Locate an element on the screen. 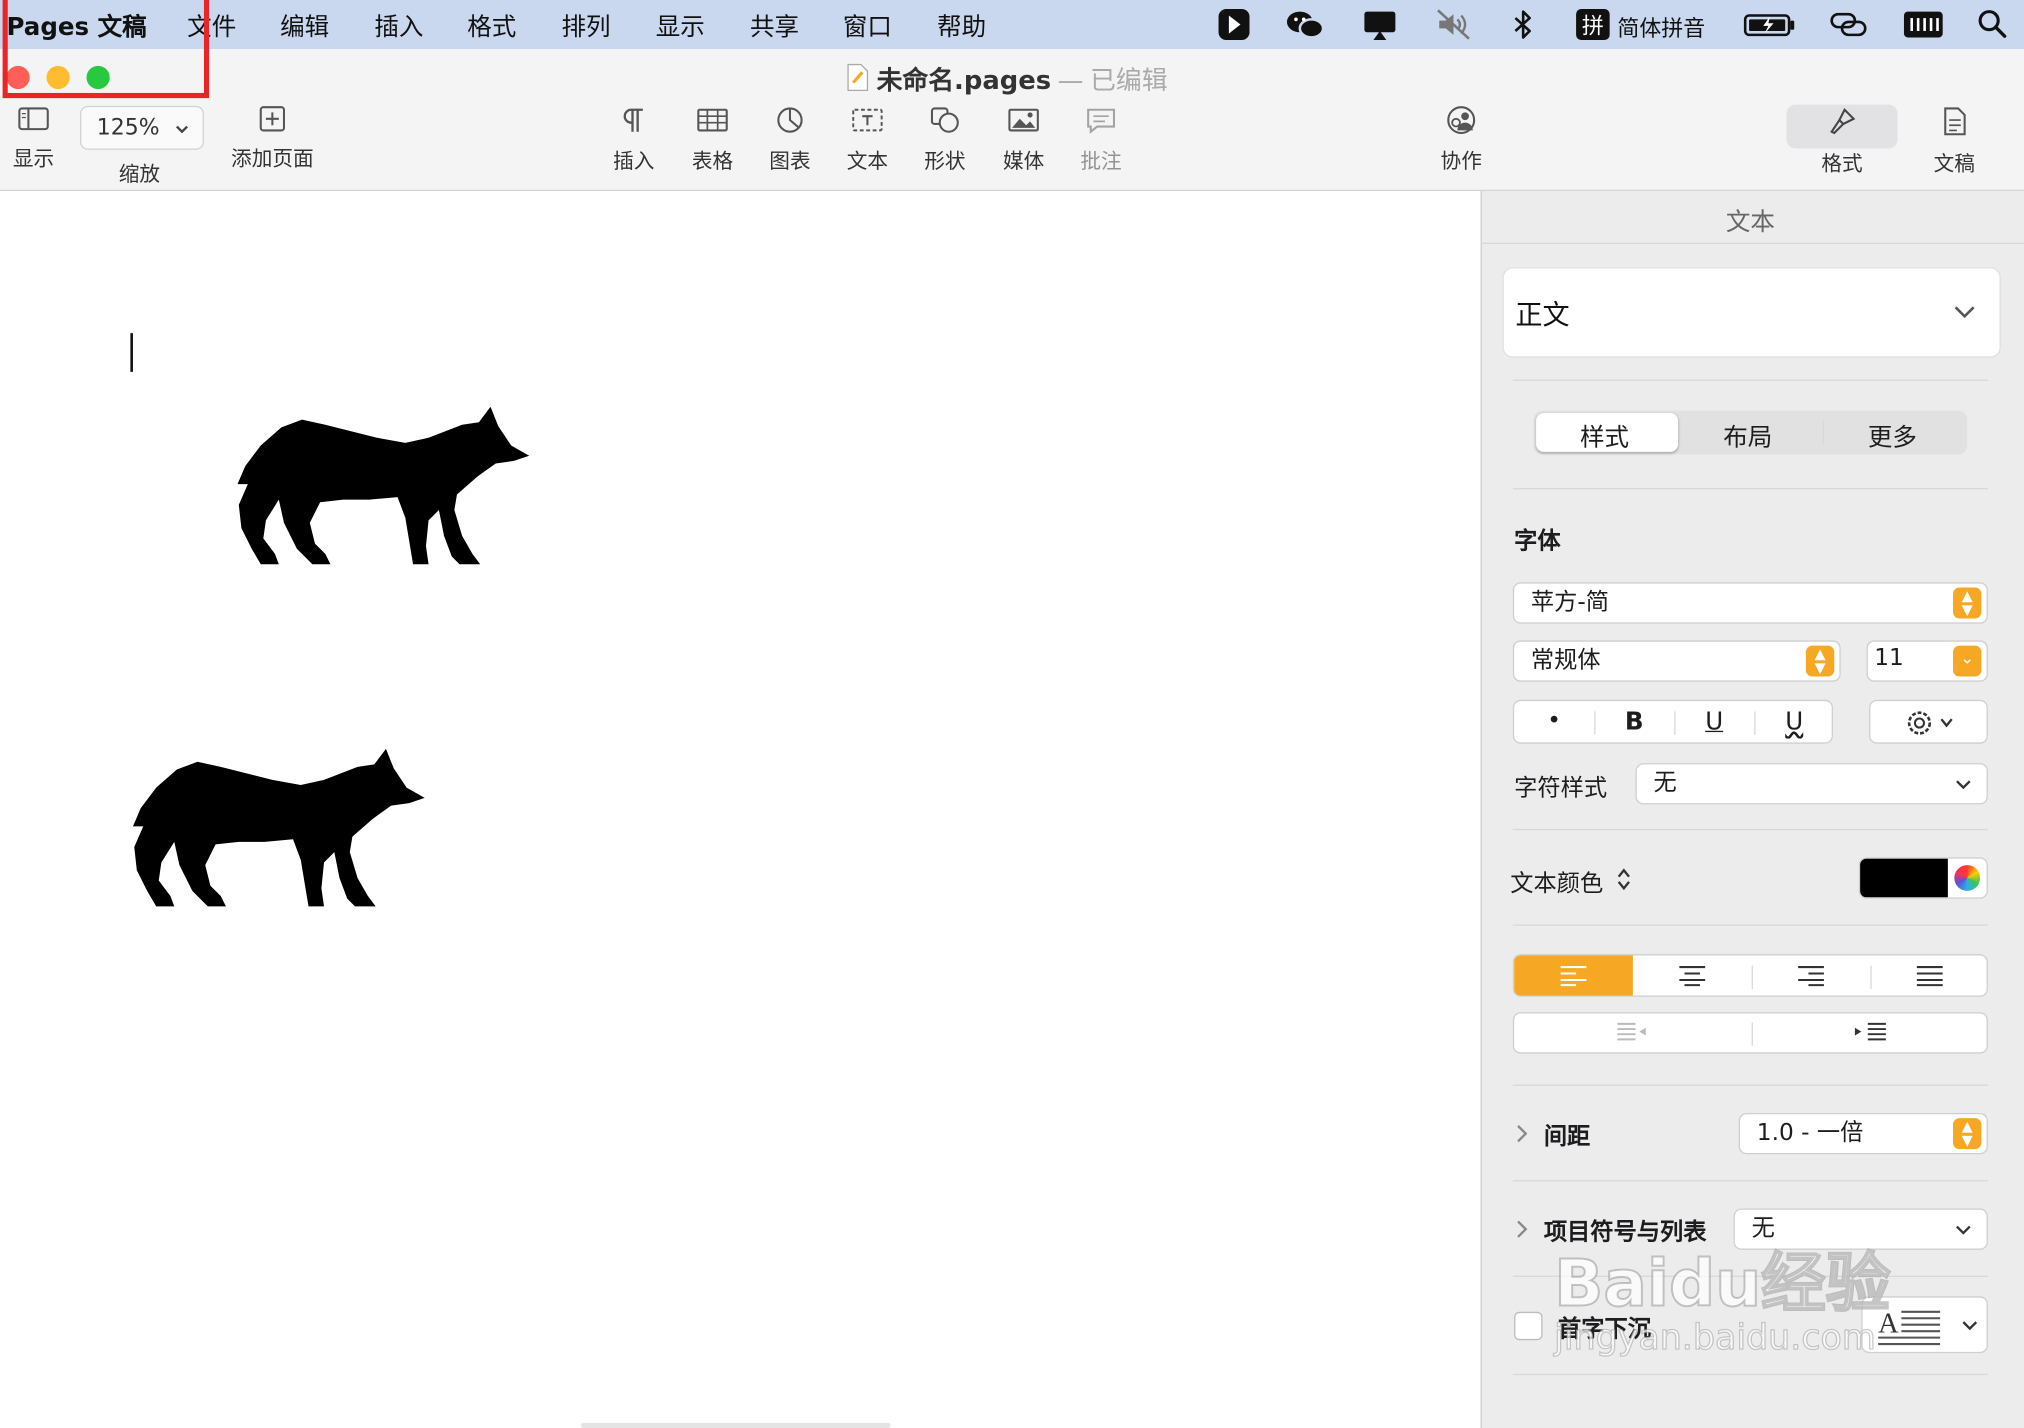 The width and height of the screenshot is (2024, 1428). paragraph-style-popup: 正文 is located at coordinates (1751, 312).